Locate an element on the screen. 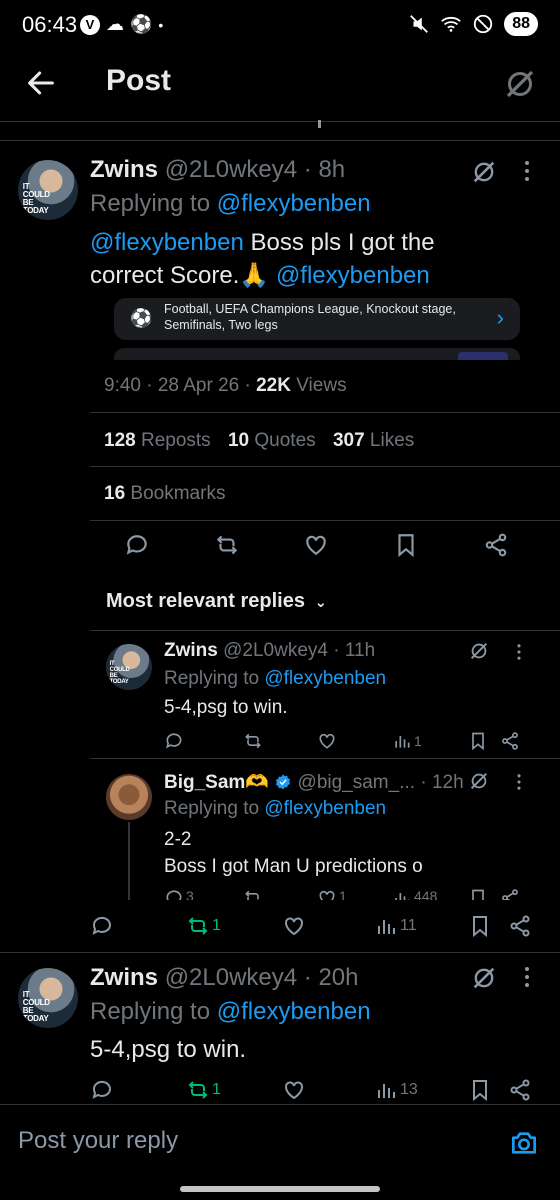 The height and width of the screenshot is (1200, 560). reposts-stat: 128 Reposts is located at coordinates (157, 440).